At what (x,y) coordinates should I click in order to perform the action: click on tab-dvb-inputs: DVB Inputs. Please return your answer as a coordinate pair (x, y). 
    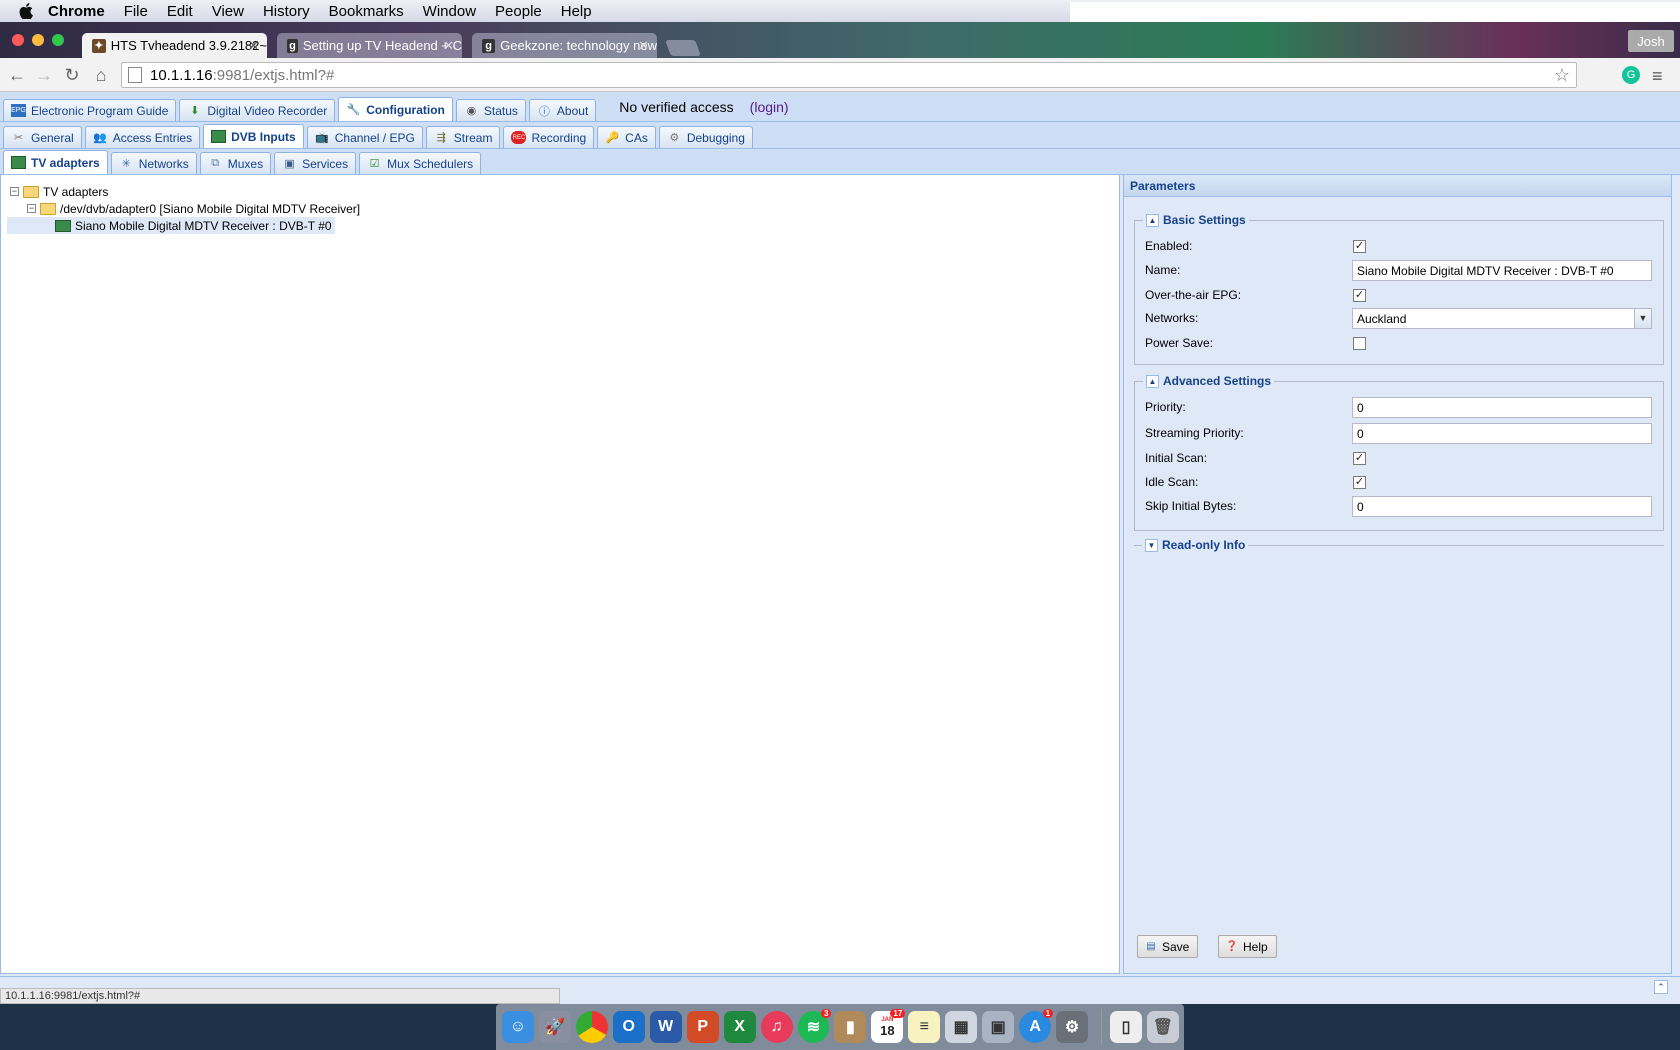
    Looking at the image, I should click on (253, 136).